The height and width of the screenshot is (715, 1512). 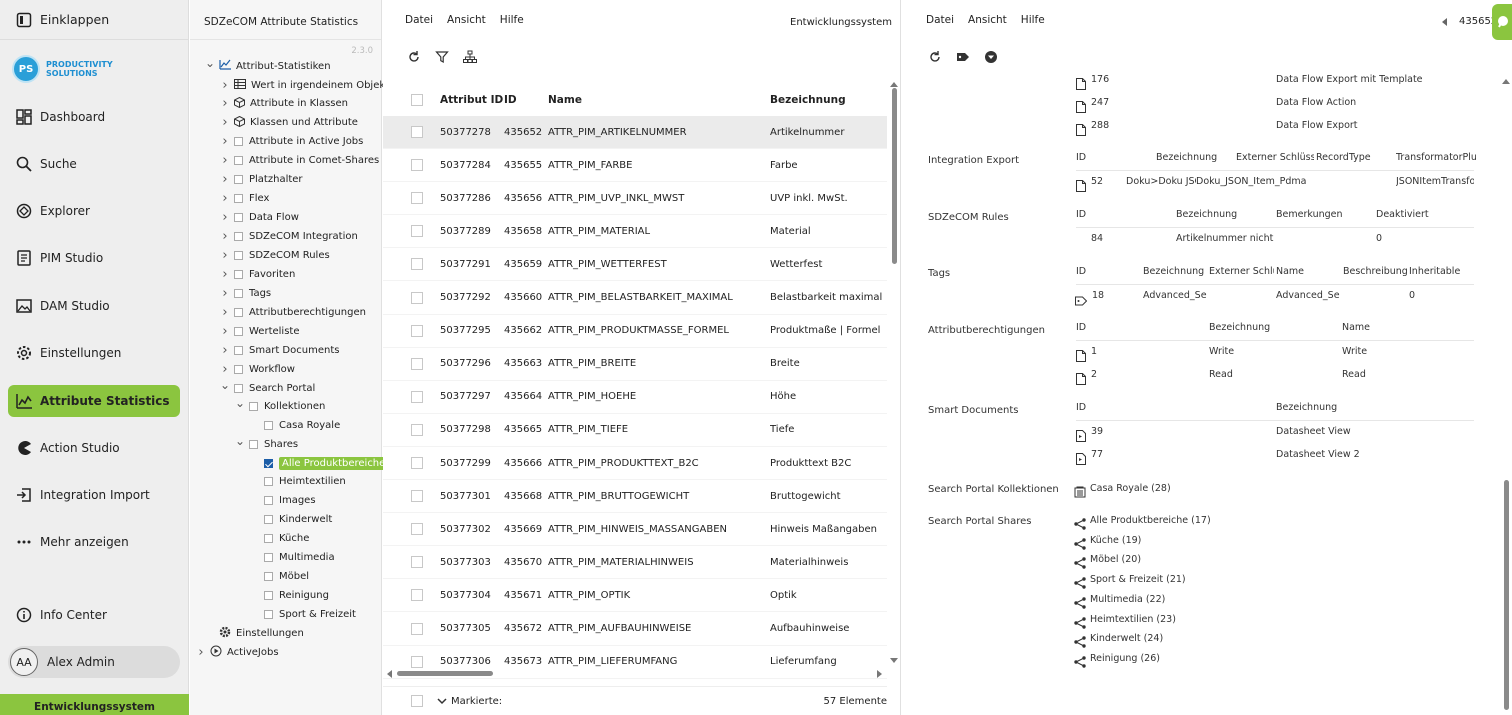 What do you see at coordinates (94, 401) in the screenshot?
I see `nav-item-attribute-statistics: Attribute Statistics` at bounding box center [94, 401].